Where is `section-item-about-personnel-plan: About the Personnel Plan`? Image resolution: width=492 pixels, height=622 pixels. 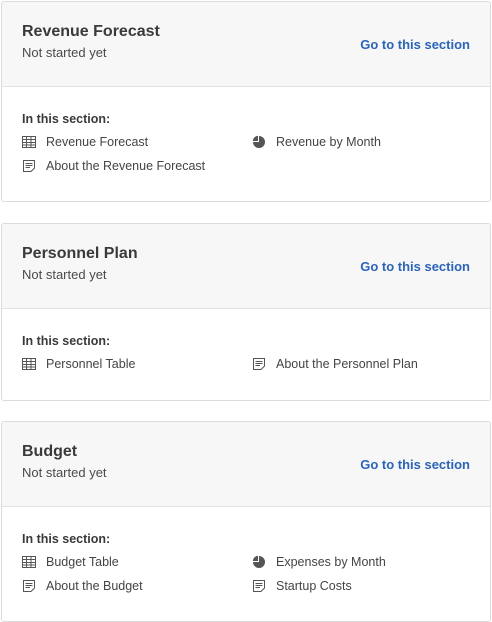
section-item-about-personnel-plan: About the Personnel Plan is located at coordinates (335, 364).